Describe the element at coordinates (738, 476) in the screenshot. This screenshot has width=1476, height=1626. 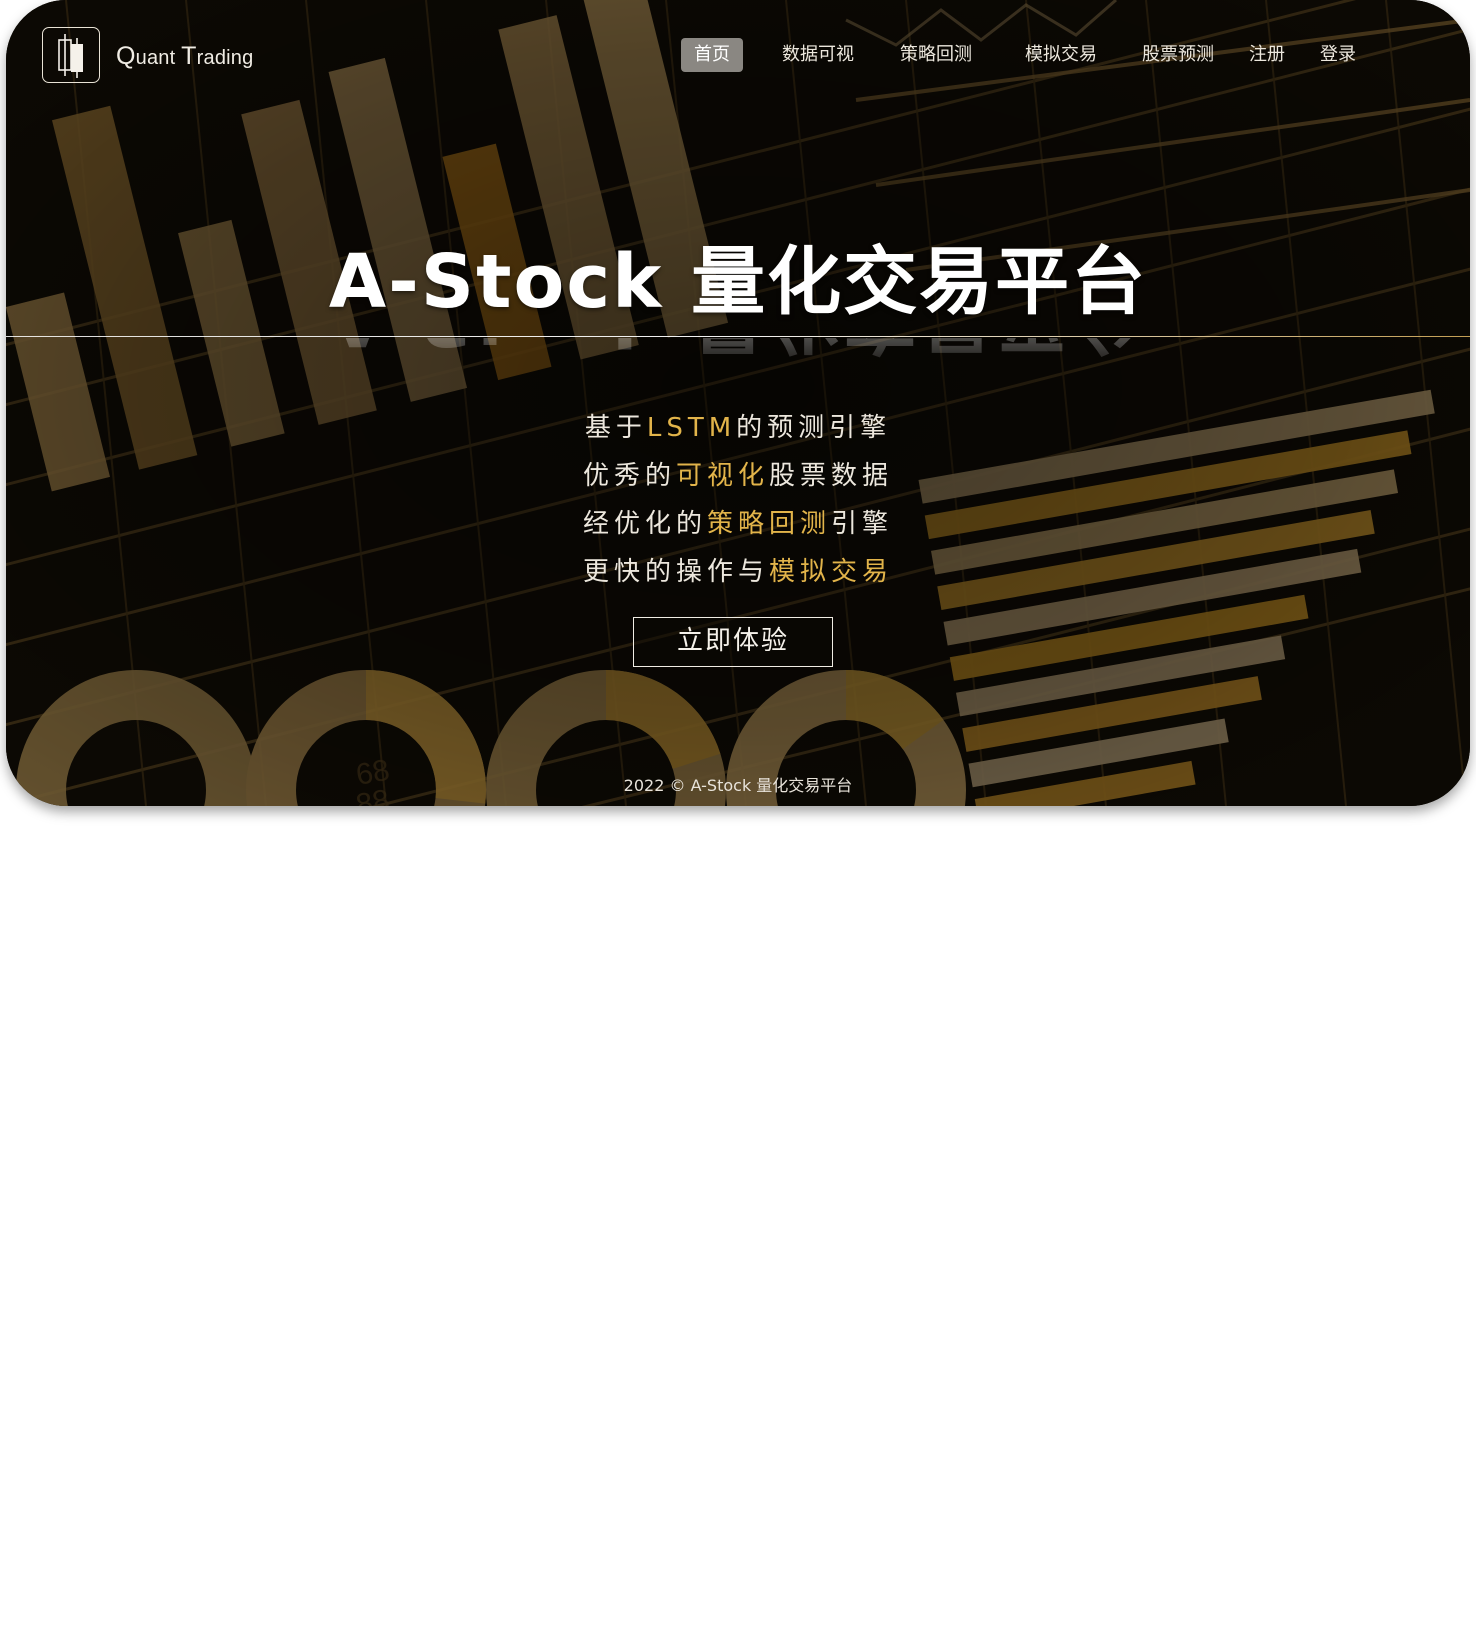
I see `feature-line: 优秀的可视化股票数据` at that location.